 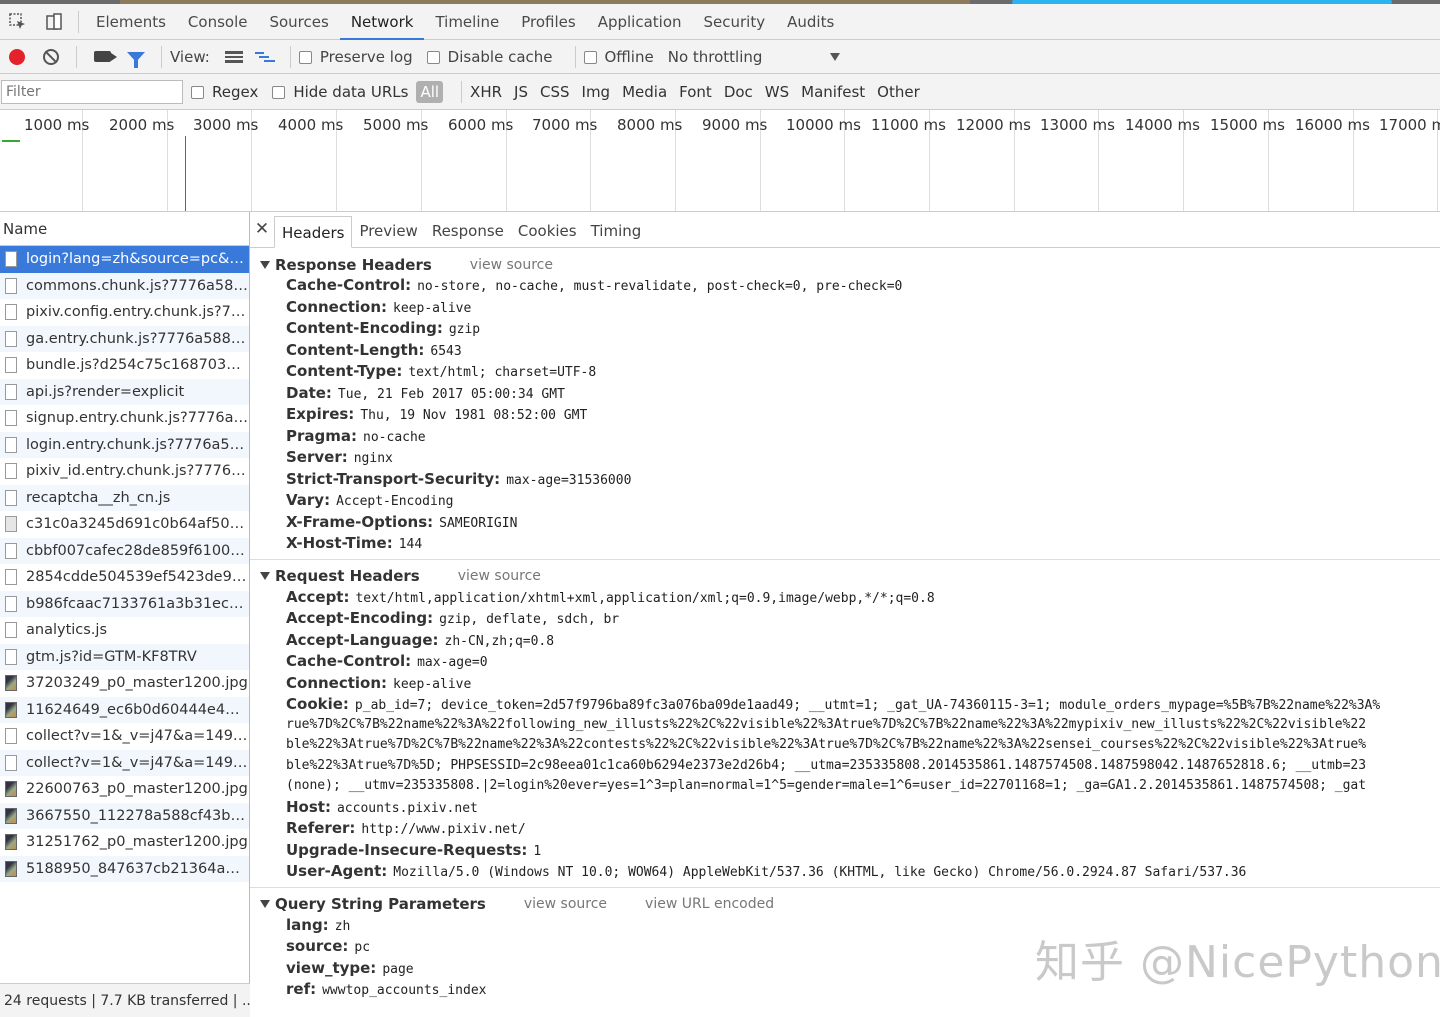 I want to click on large-rows-button, so click(x=234, y=57).